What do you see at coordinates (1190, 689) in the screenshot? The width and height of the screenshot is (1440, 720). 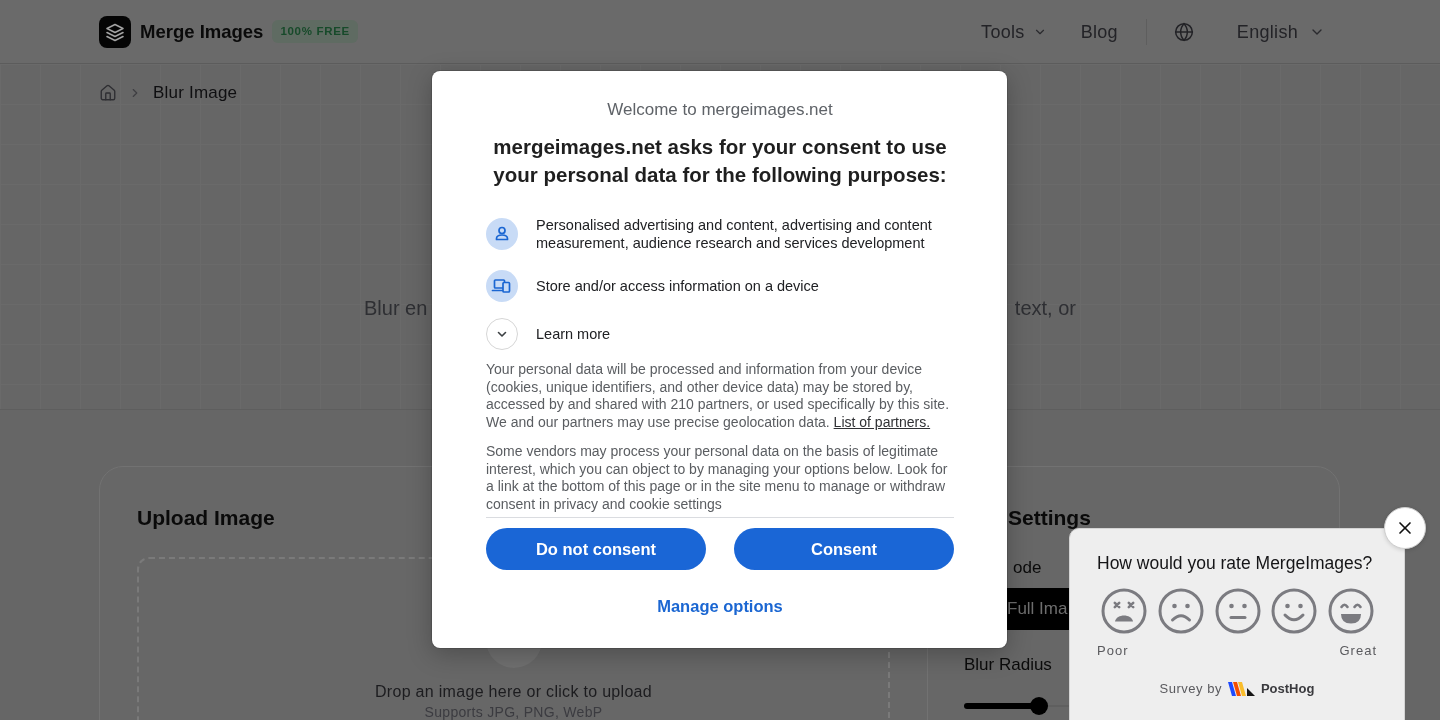 I see `footer-text: Survey by` at bounding box center [1190, 689].